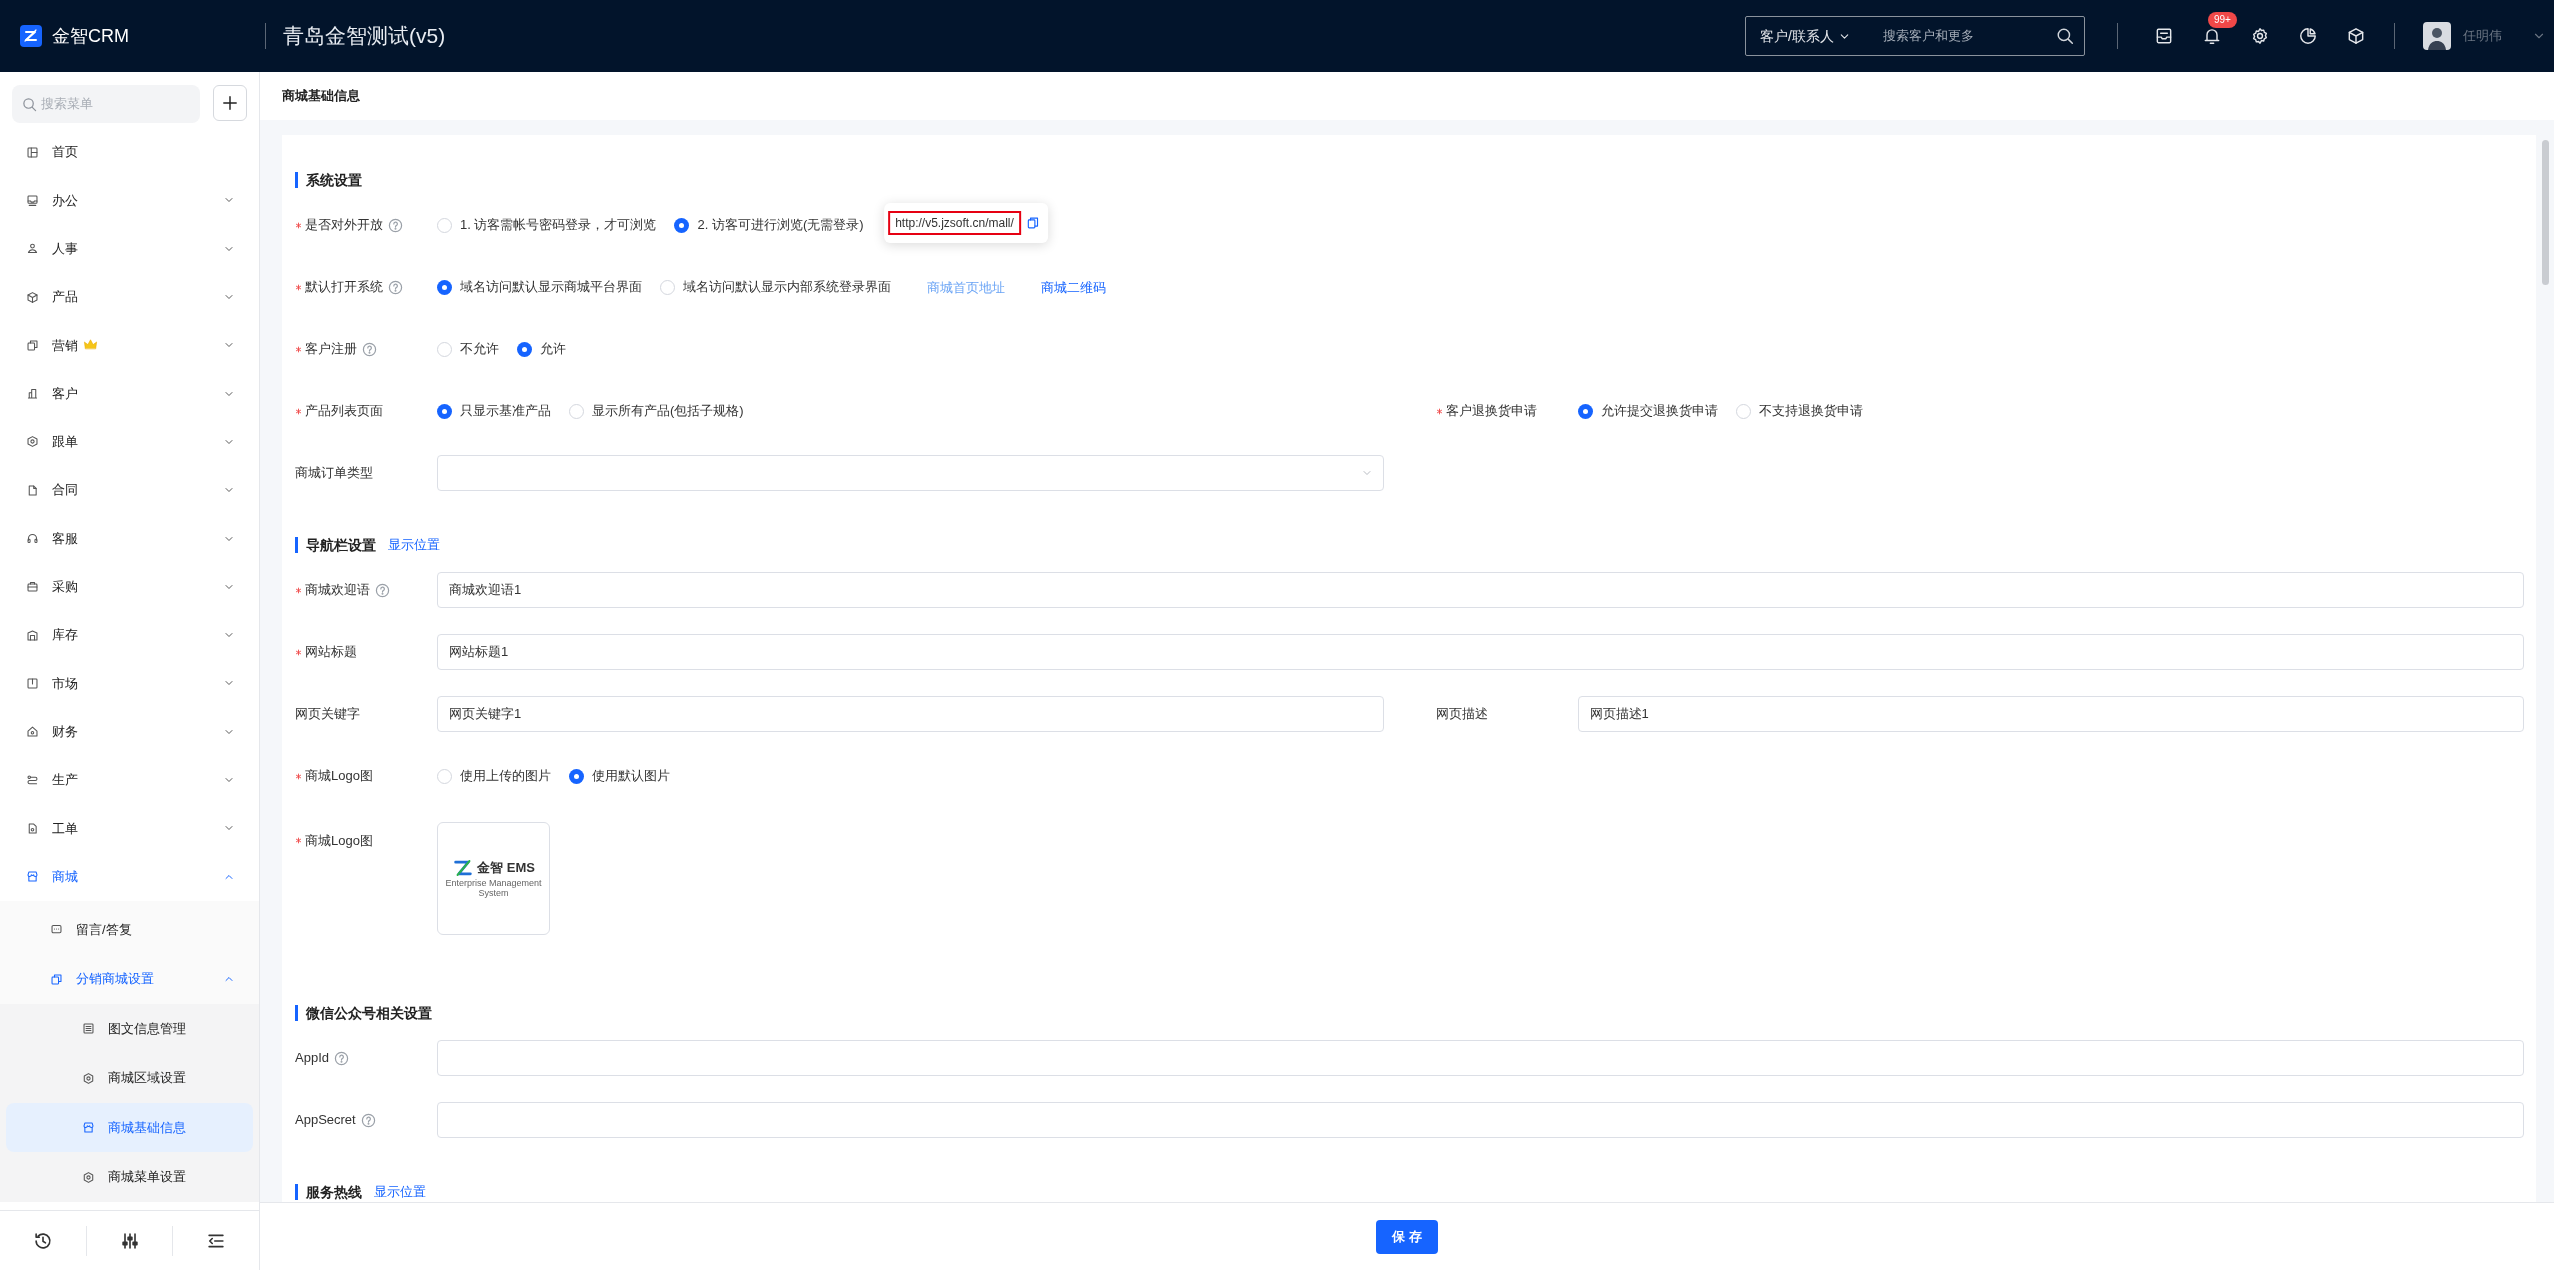 The image size is (2554, 1270). What do you see at coordinates (129, 731) in the screenshot?
I see `sidebar-item: 财务` at bounding box center [129, 731].